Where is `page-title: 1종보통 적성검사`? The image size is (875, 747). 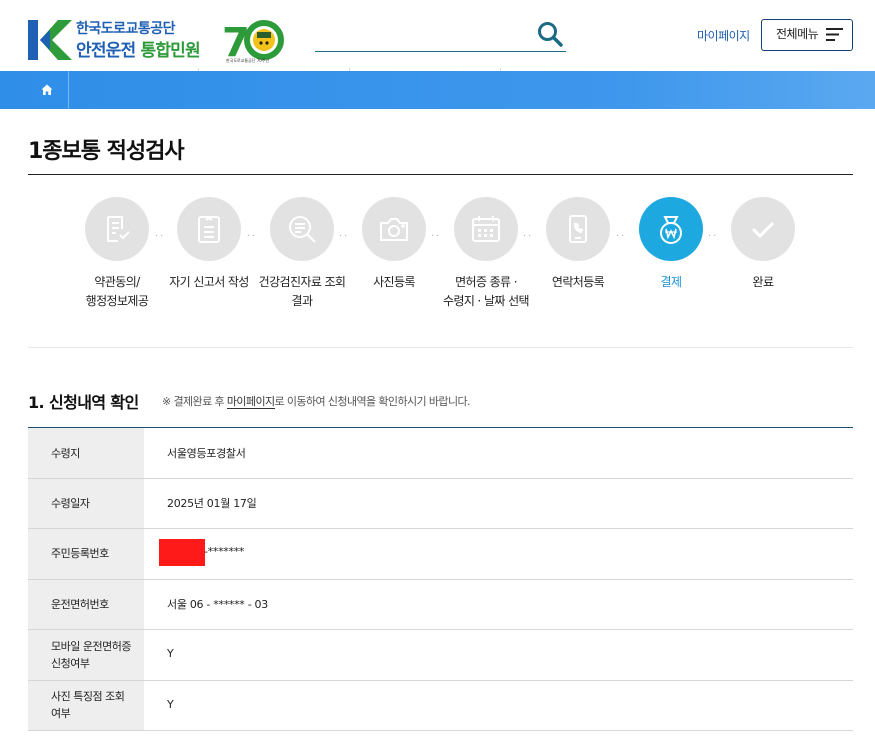
page-title: 1종보통 적성검사 is located at coordinates (106, 151).